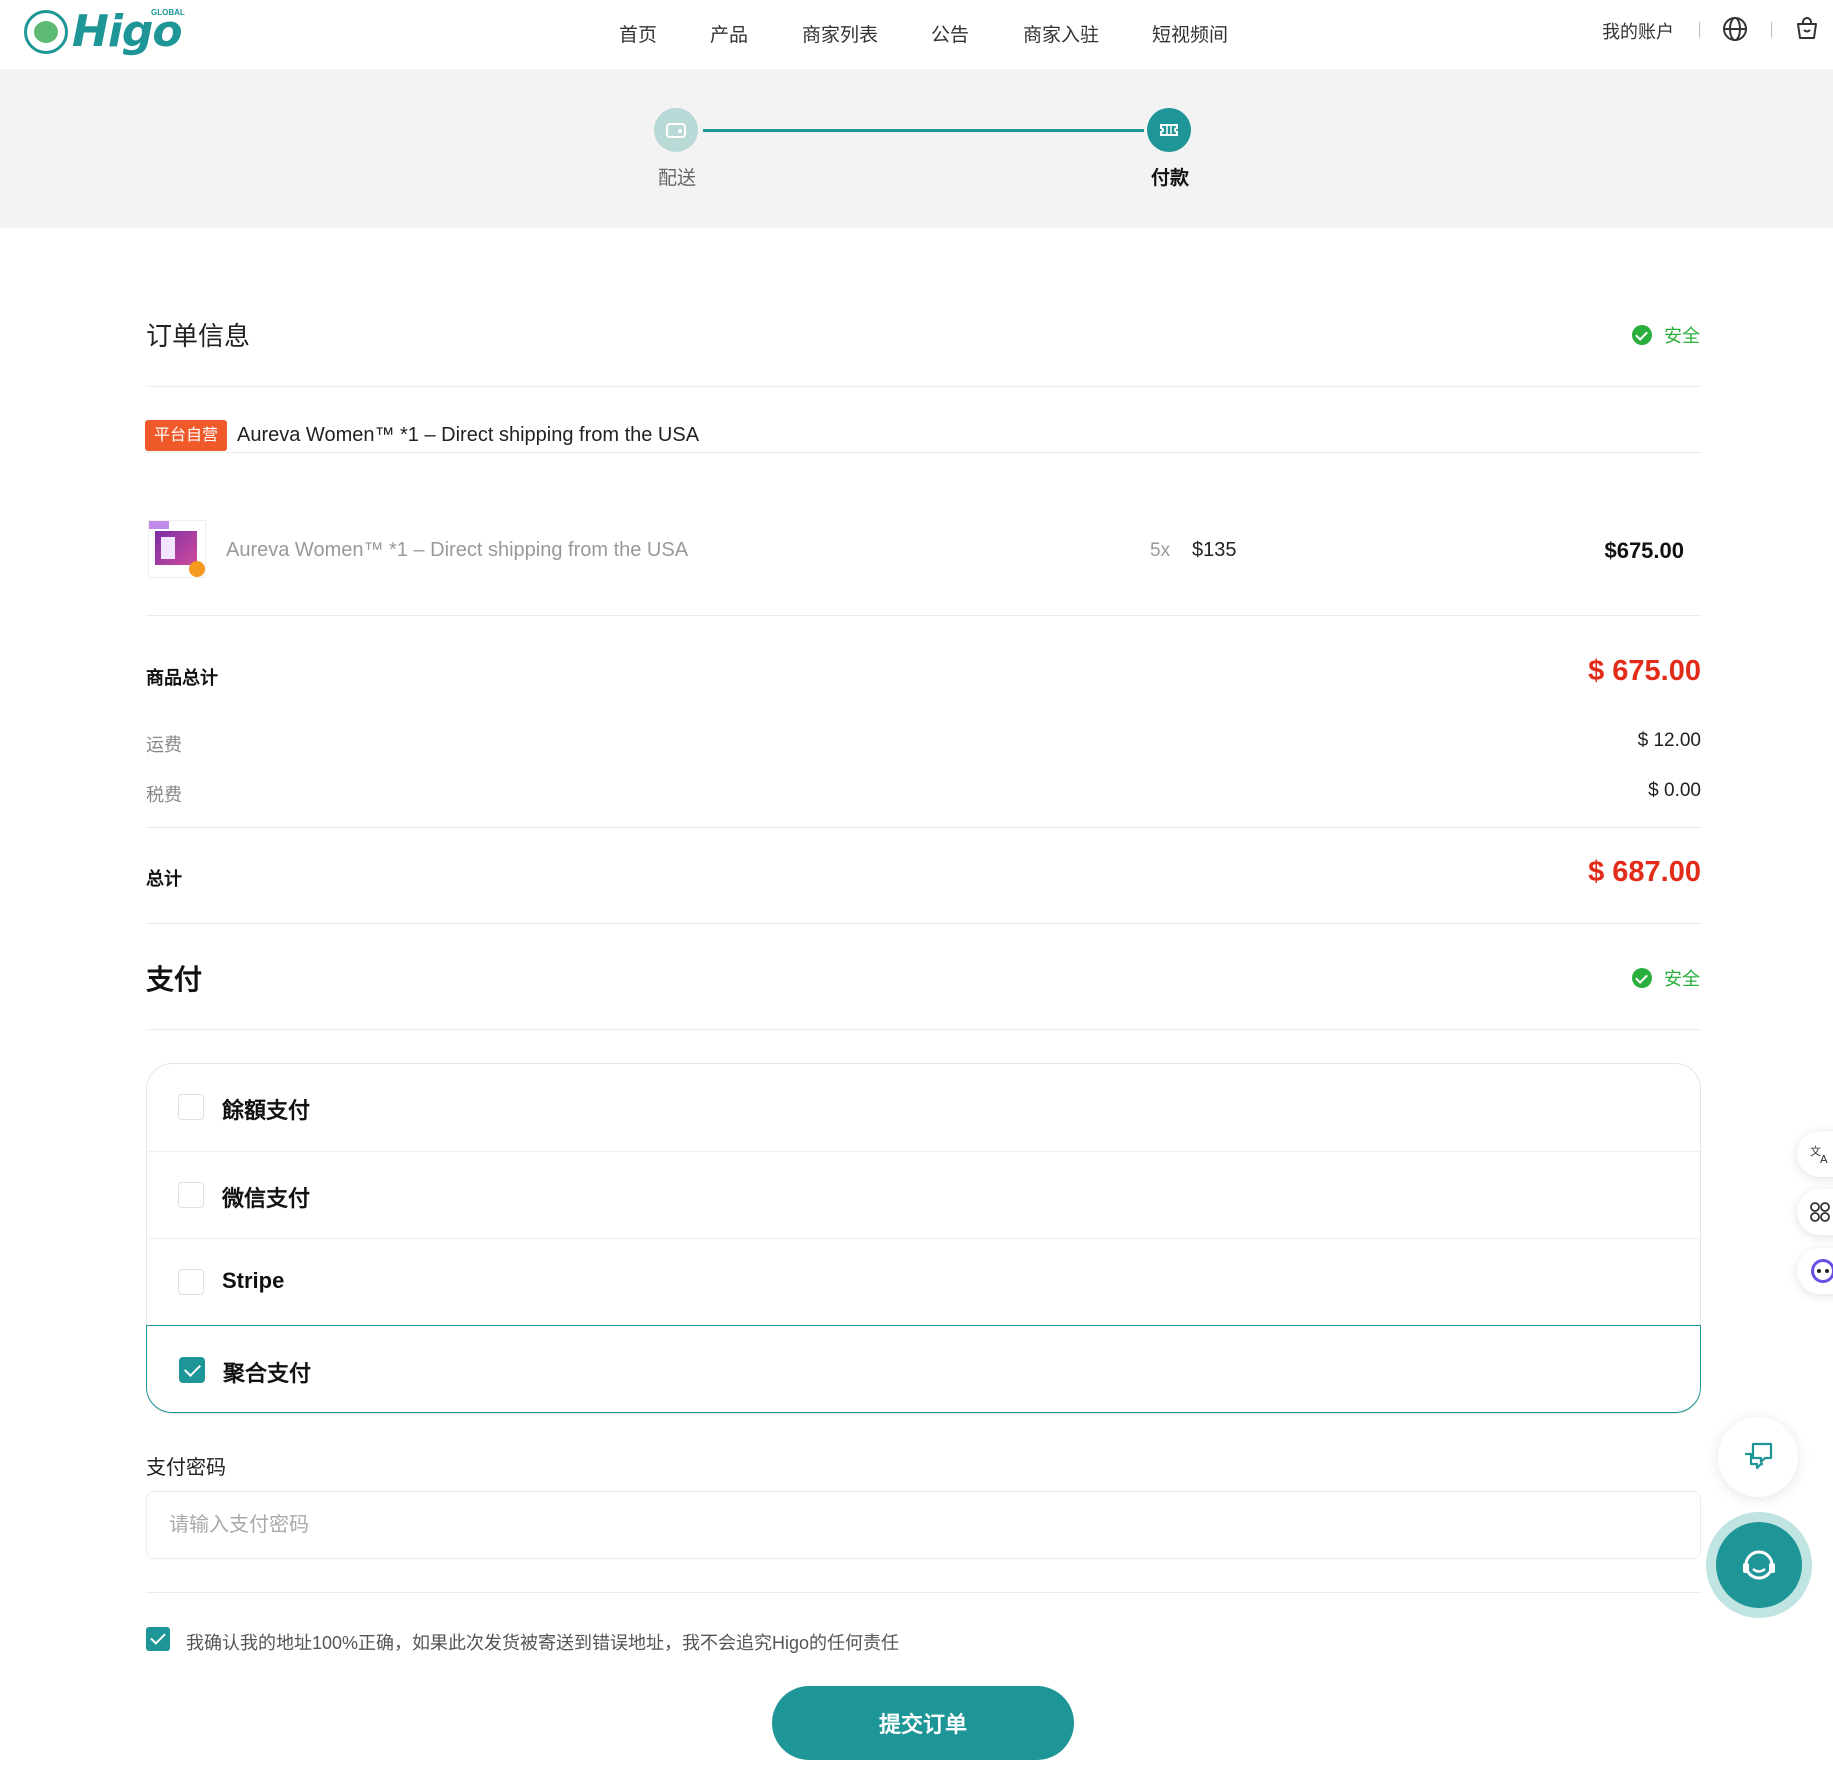  I want to click on product-line-total: $675.00, so click(1644, 550).